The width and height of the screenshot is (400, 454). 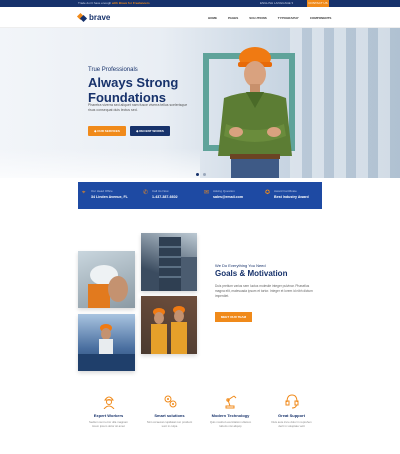 I want to click on info-value: 34 Linden Avenue, FL, so click(x=109, y=197).